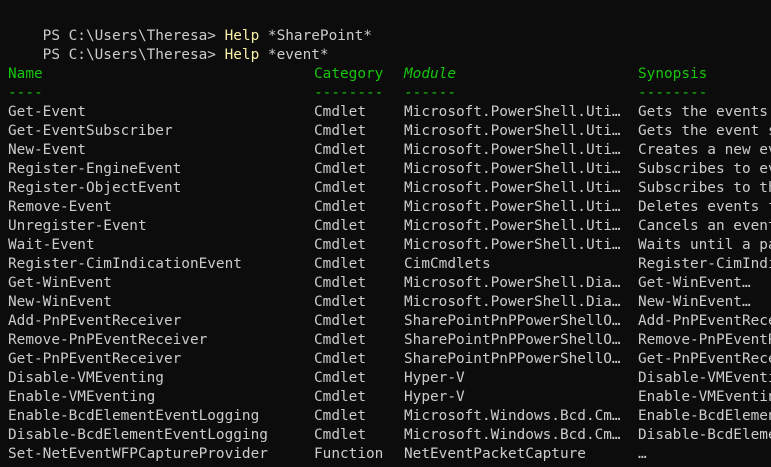 The width and height of the screenshot is (771, 467). What do you see at coordinates (60, 302) in the screenshot?
I see `cell-name: New-WinEvent` at bounding box center [60, 302].